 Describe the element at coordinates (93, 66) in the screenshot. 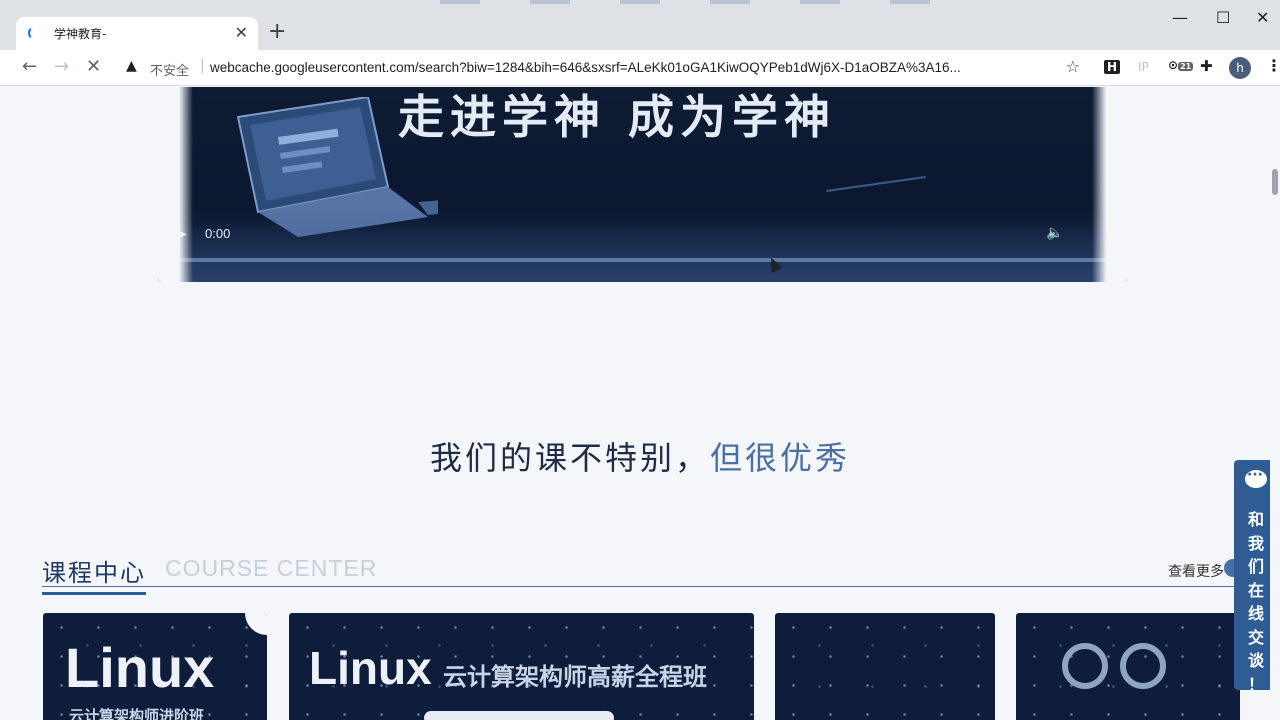

I see `stop-loading-icon: ✕` at that location.